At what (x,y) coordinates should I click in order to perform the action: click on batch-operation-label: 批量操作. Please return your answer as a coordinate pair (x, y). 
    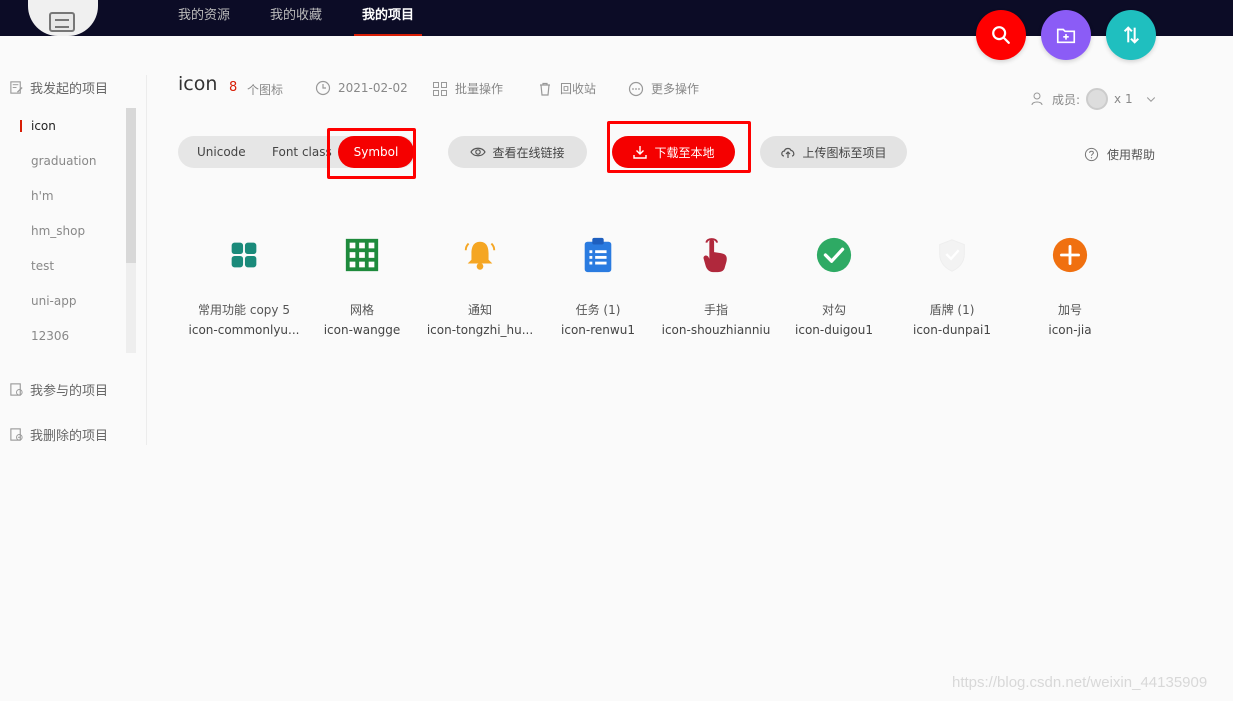
    Looking at the image, I should click on (479, 89).